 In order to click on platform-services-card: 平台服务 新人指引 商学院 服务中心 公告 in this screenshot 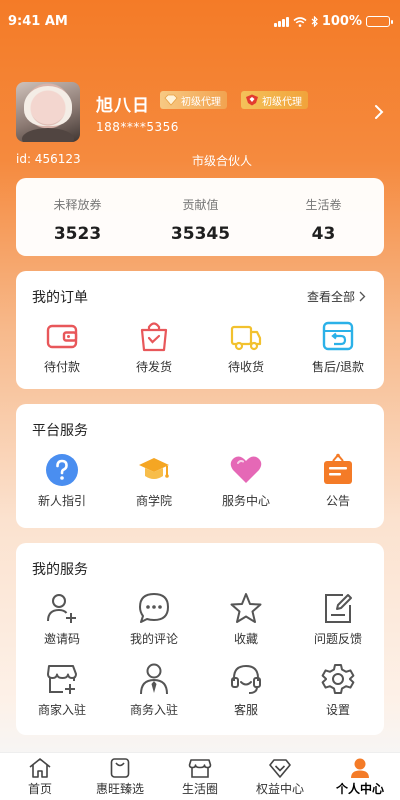, I will do `click(200, 466)`.